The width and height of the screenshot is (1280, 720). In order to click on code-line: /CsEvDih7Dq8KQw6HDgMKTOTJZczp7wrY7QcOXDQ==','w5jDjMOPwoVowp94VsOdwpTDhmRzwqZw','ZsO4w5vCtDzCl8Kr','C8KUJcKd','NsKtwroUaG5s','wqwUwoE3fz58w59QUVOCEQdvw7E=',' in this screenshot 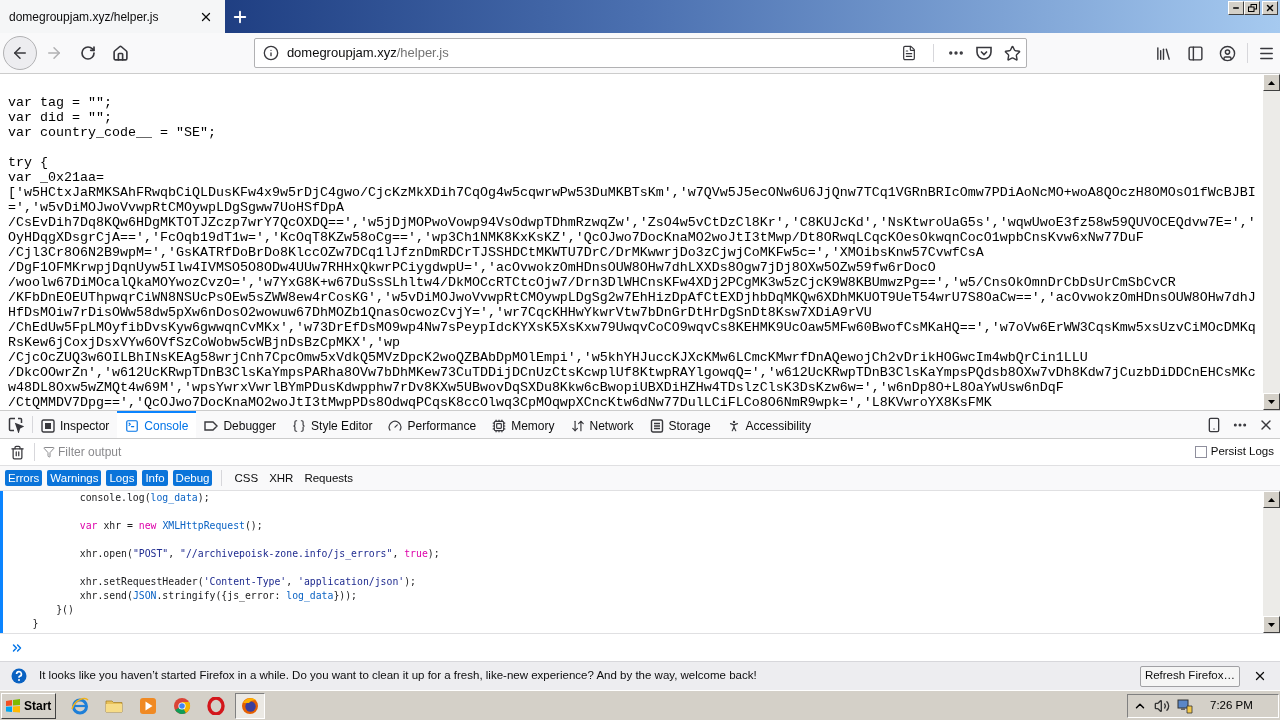, I will do `click(632, 222)`.